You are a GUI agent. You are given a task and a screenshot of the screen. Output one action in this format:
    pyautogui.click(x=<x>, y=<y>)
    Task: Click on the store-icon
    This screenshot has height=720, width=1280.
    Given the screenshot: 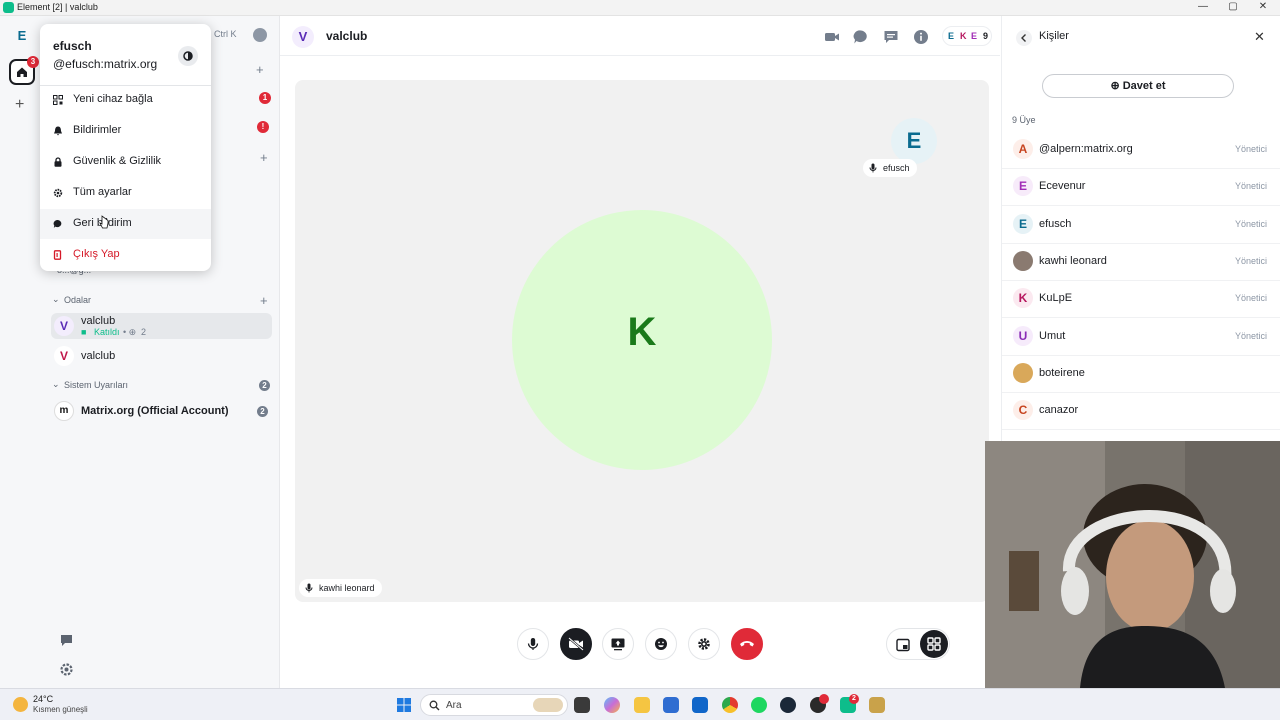 What is the action you would take?
    pyautogui.click(x=671, y=705)
    